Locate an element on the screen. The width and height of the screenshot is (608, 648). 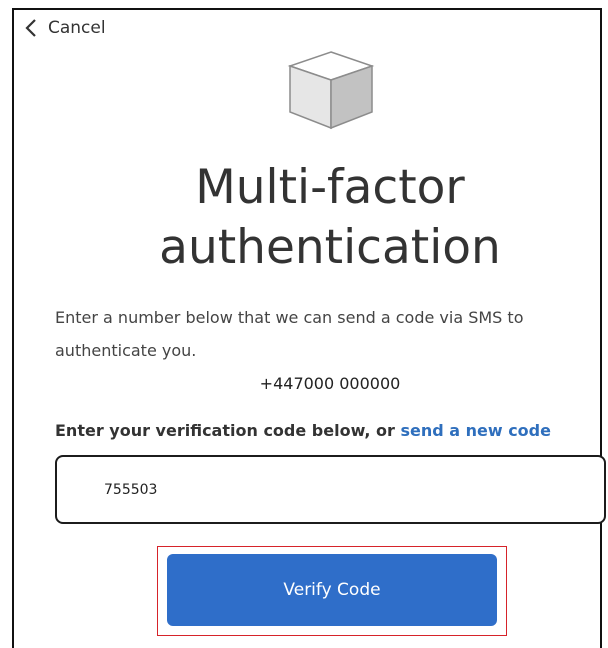
cancel-label: Cancel is located at coordinates (77, 28).